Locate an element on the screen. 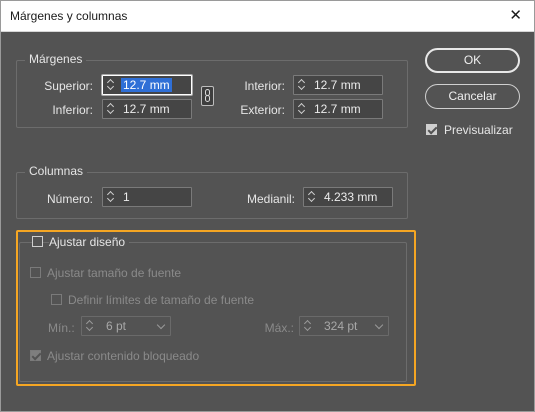 This screenshot has height=412, width=535. gutter-value: 4.233 mm is located at coordinates (351, 197).